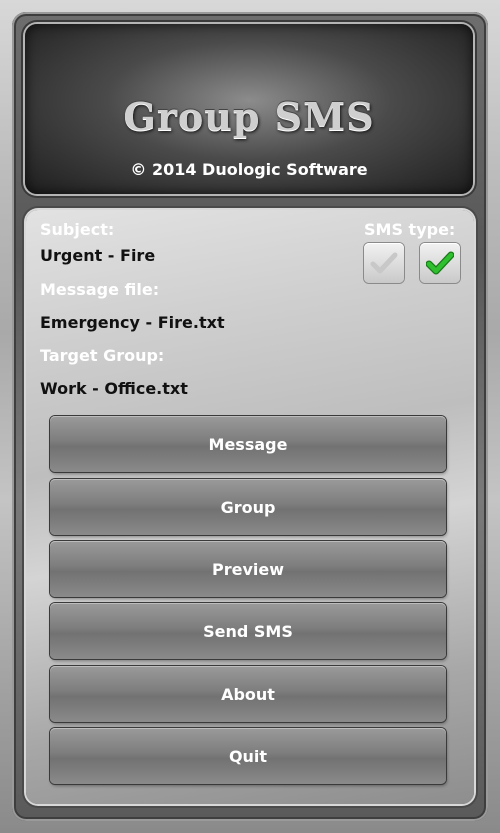  I want to click on sms-type-option-2-checkbox, so click(440, 263).